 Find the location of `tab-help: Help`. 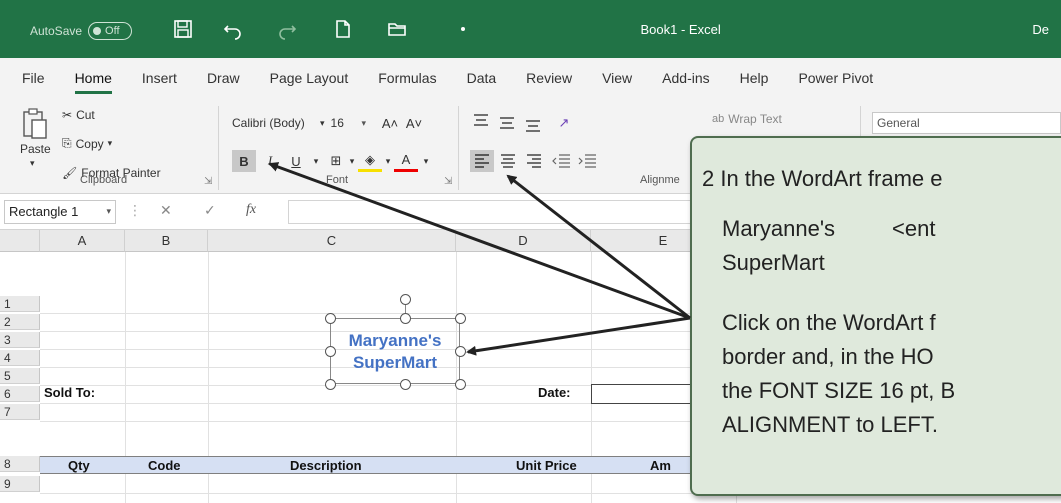

tab-help: Help is located at coordinates (754, 78).